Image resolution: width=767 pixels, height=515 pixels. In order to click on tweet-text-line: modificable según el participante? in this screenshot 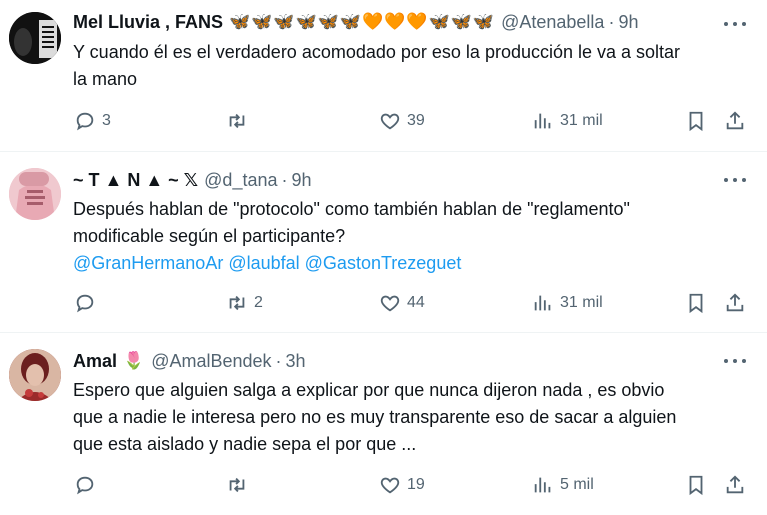, I will do `click(209, 236)`.